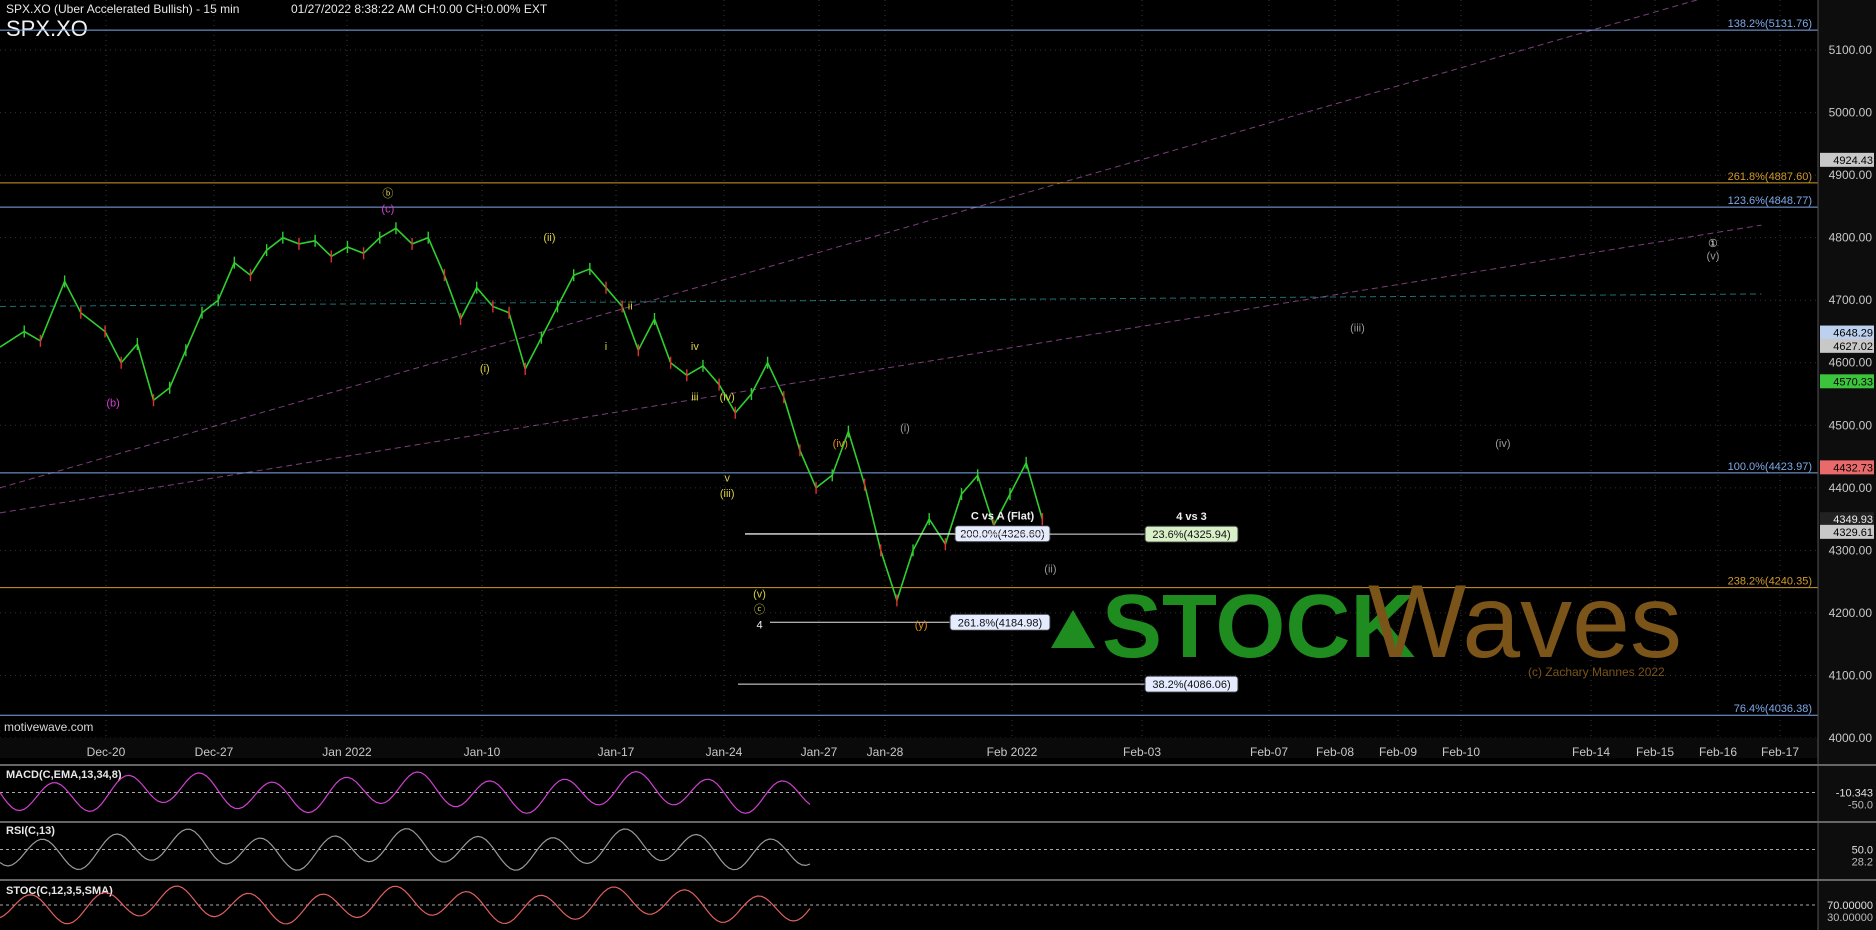 This screenshot has width=1876, height=930. Describe the element at coordinates (759, 626) in the screenshot. I see `wave-label: 4` at that location.